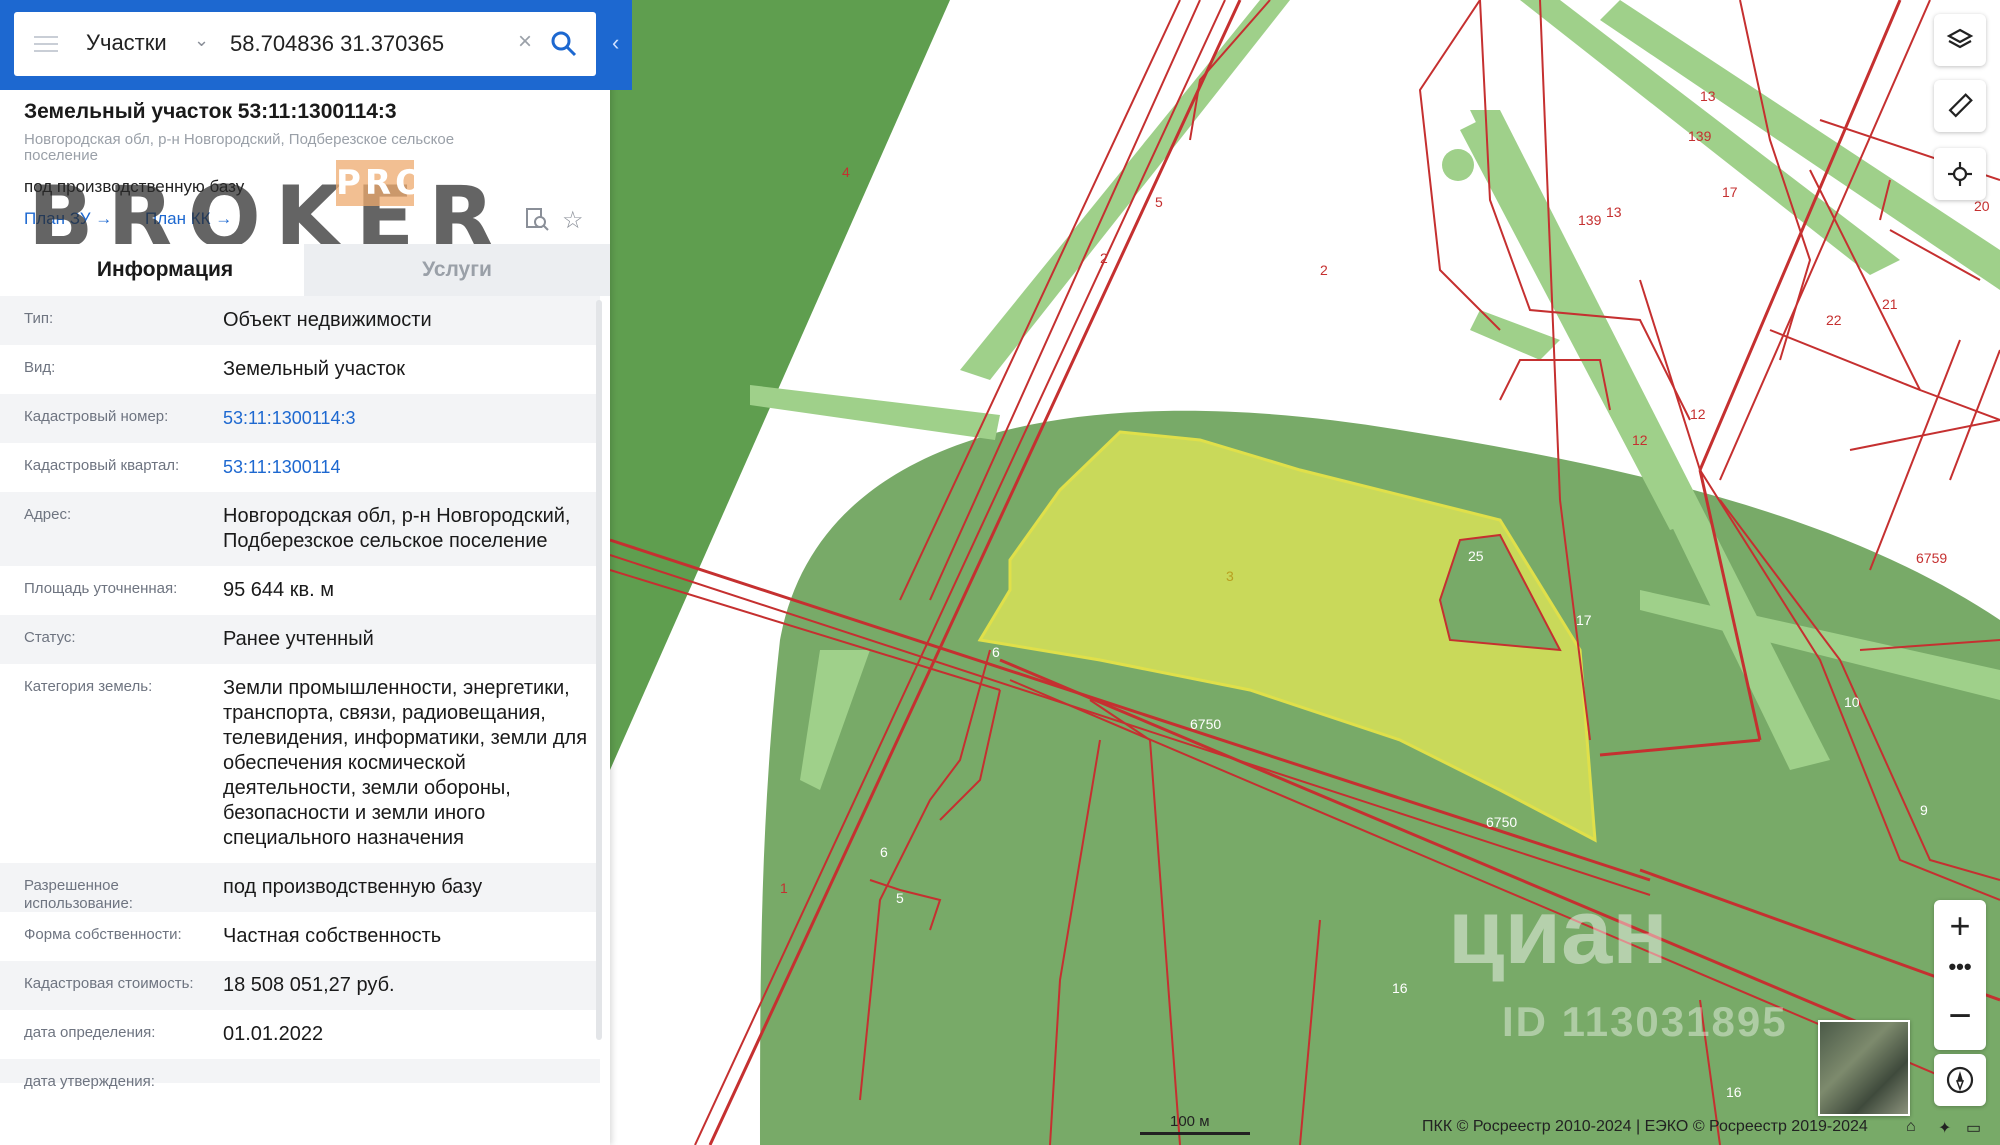 The height and width of the screenshot is (1145, 2000). I want to click on layers-button, so click(1960, 40).